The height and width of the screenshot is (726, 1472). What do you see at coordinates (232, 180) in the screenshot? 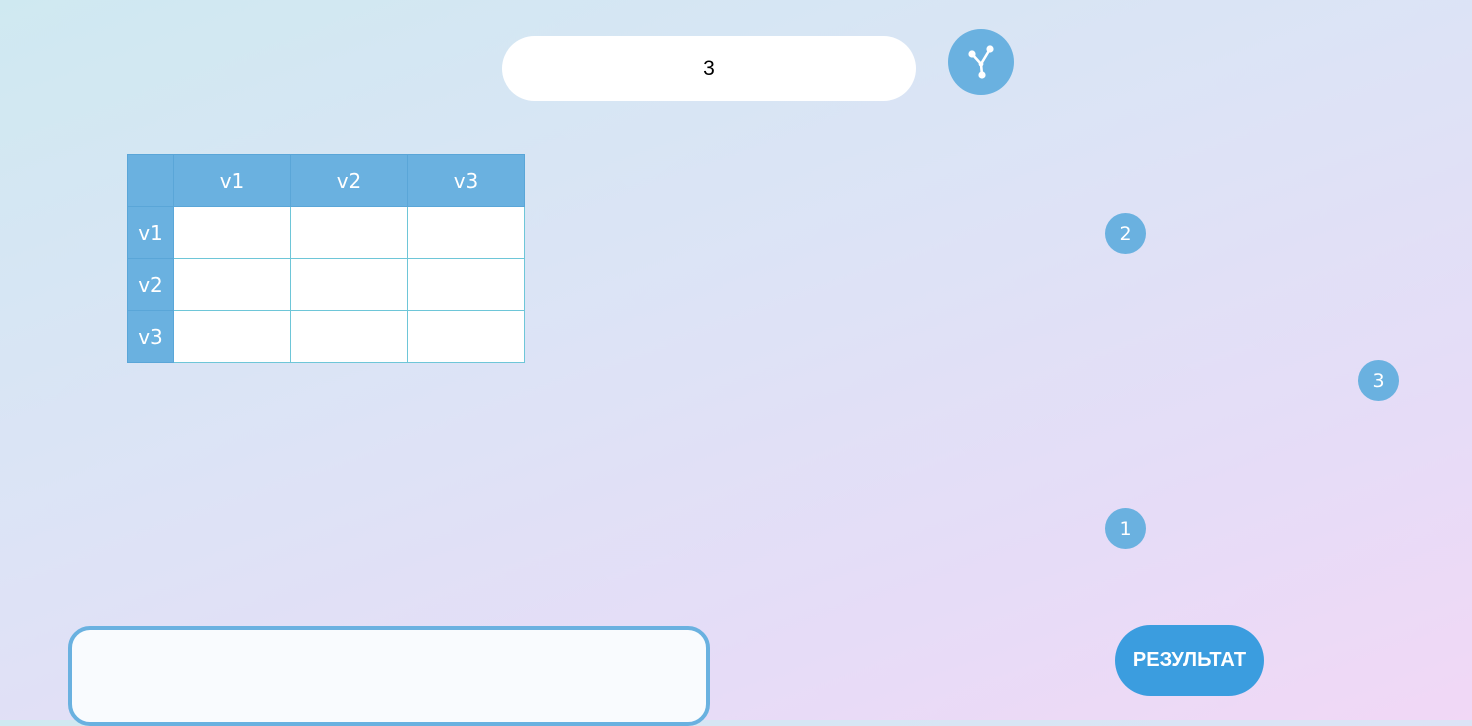
I see `matrix-column-header-v1: v1` at bounding box center [232, 180].